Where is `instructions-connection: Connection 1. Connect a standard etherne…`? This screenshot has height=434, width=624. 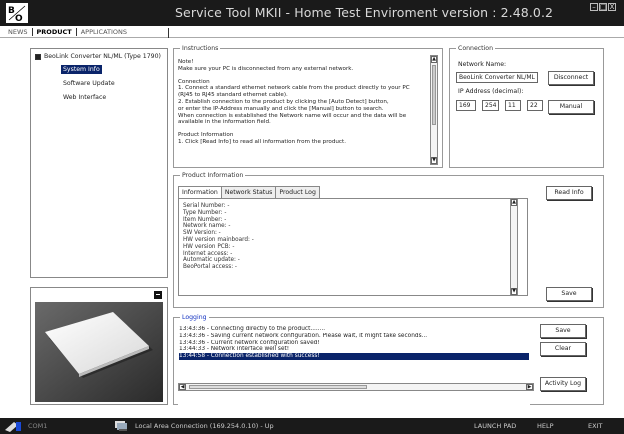 instructions-connection: Connection 1. Connect a standard etherne… is located at coordinates (294, 102).